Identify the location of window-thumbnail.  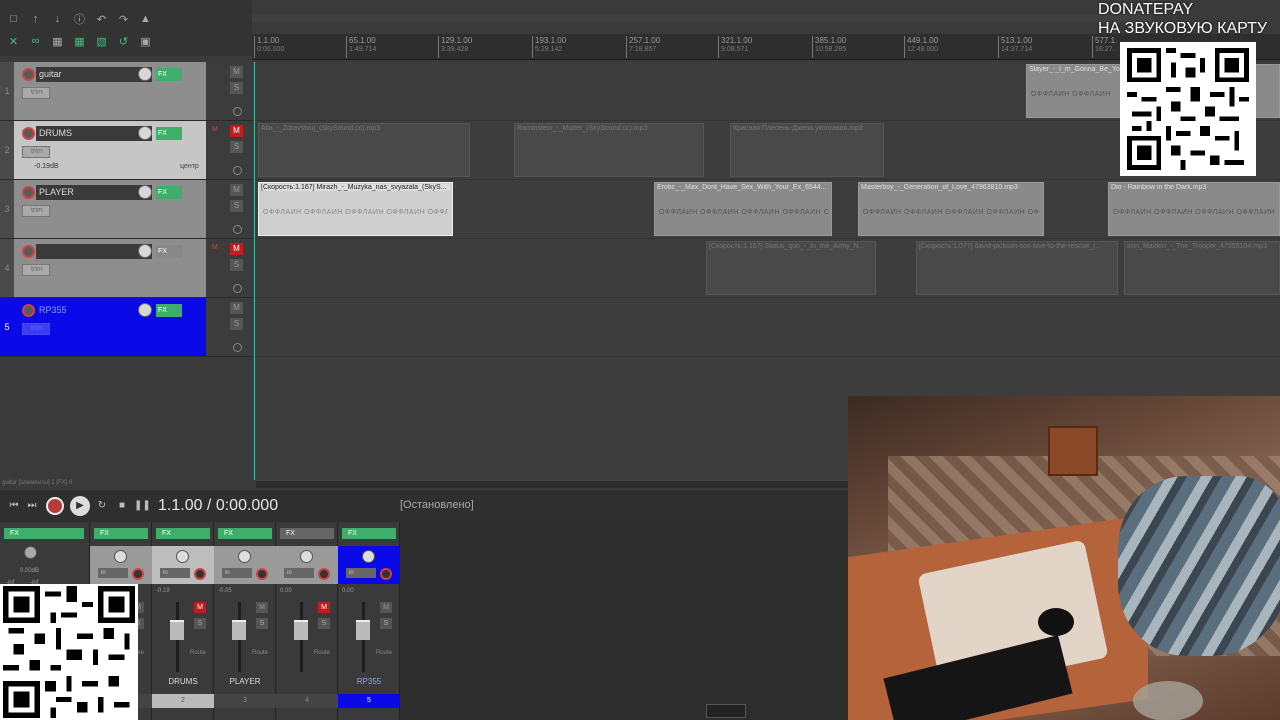
(726, 711).